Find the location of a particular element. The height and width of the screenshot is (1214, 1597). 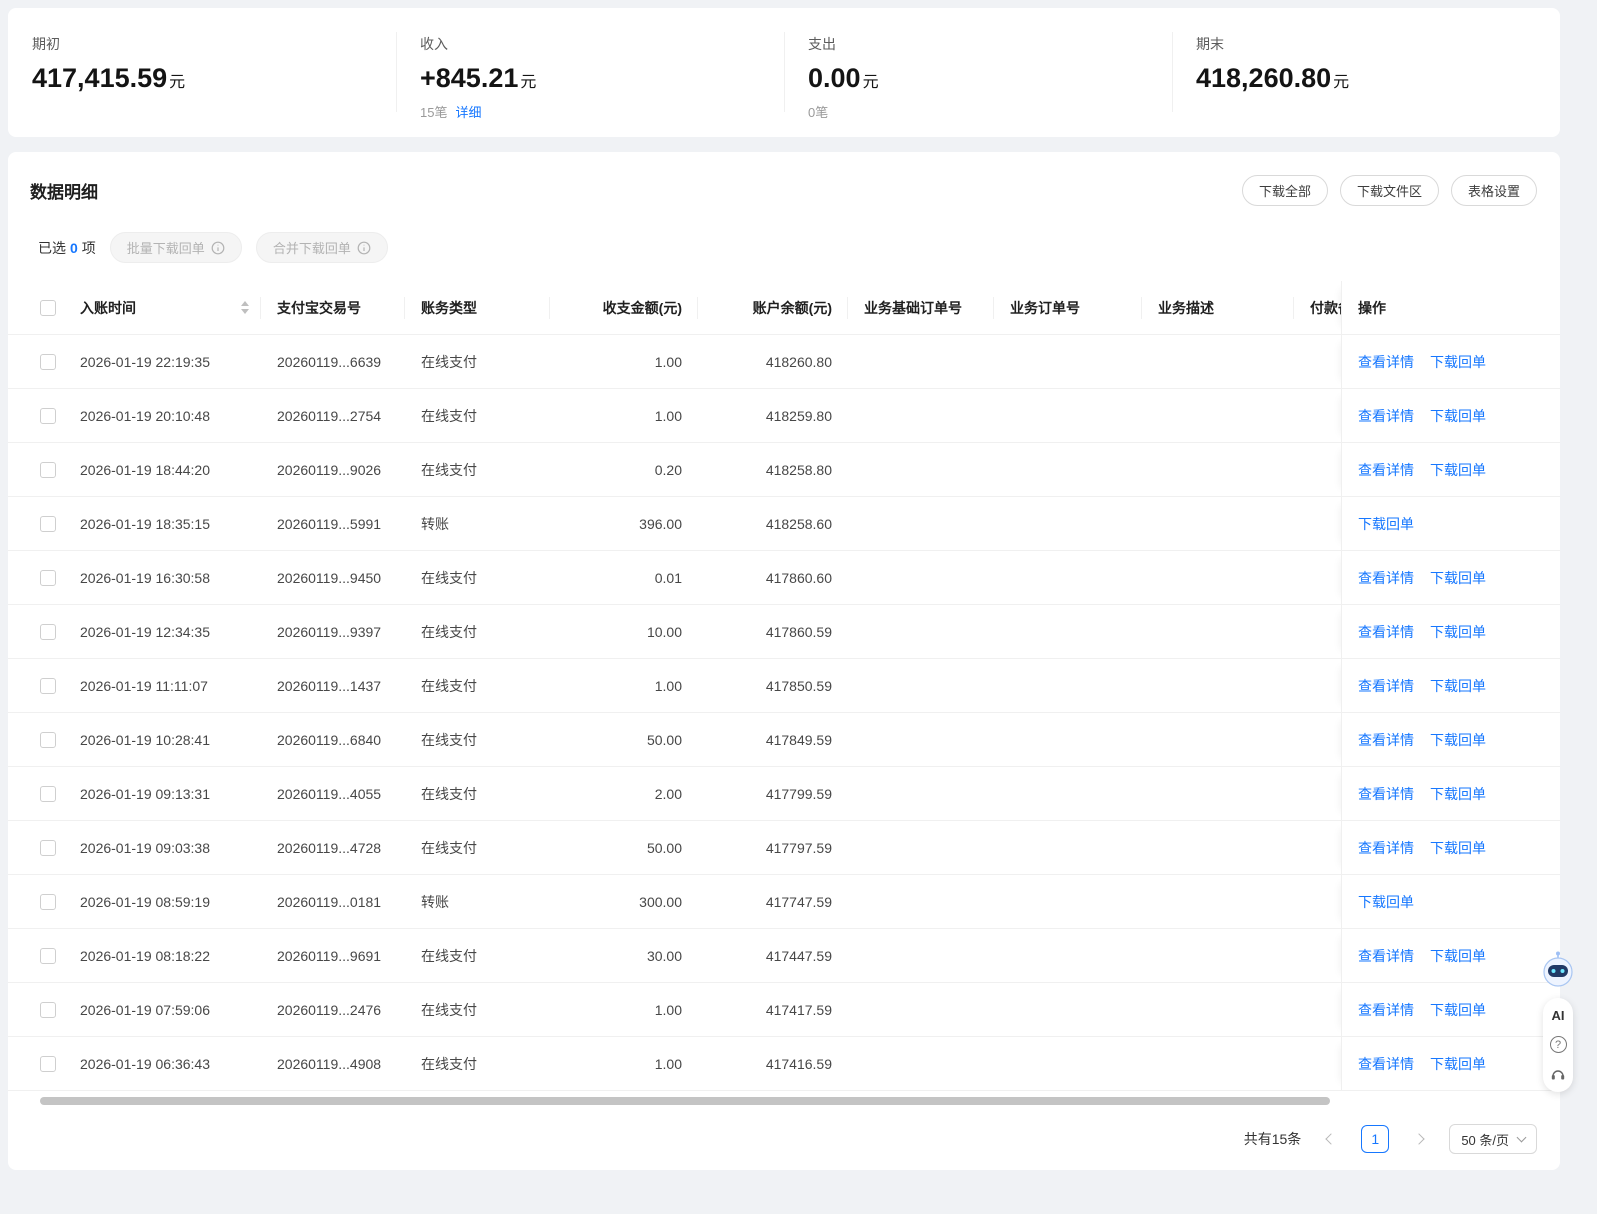

select-all-checkbox is located at coordinates (48, 307).